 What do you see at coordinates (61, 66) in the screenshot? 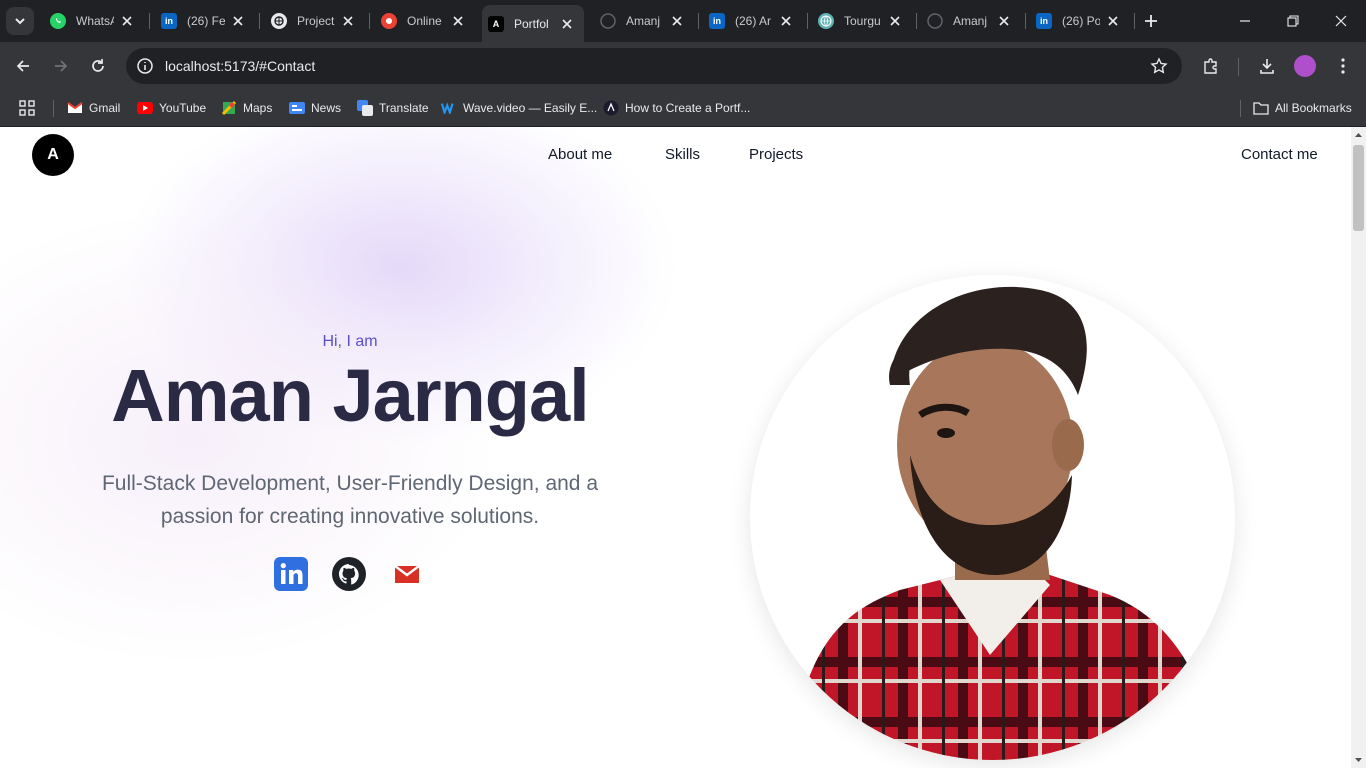
I see `forward-button` at bounding box center [61, 66].